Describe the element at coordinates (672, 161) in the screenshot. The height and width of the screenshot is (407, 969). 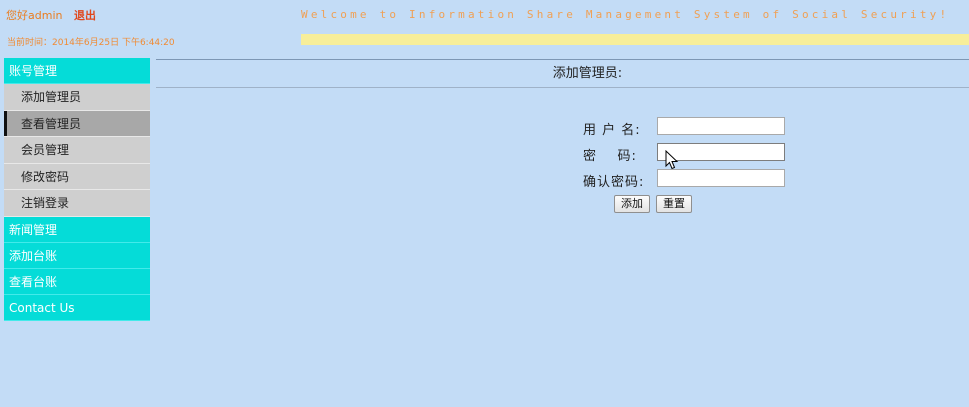
I see `mouse-pointer-icon` at that location.